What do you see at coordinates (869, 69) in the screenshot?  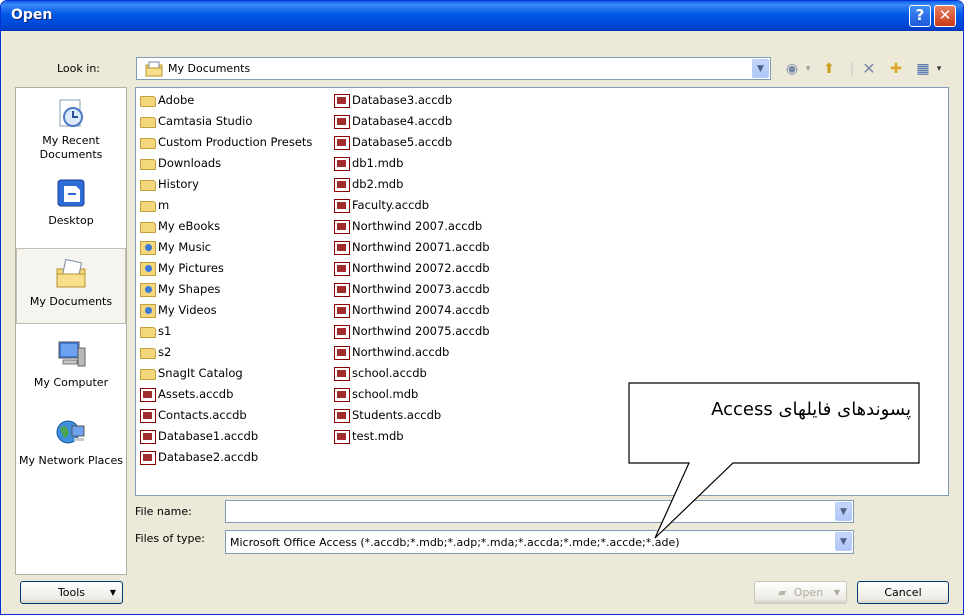 I see `delete-icon: ✕` at bounding box center [869, 69].